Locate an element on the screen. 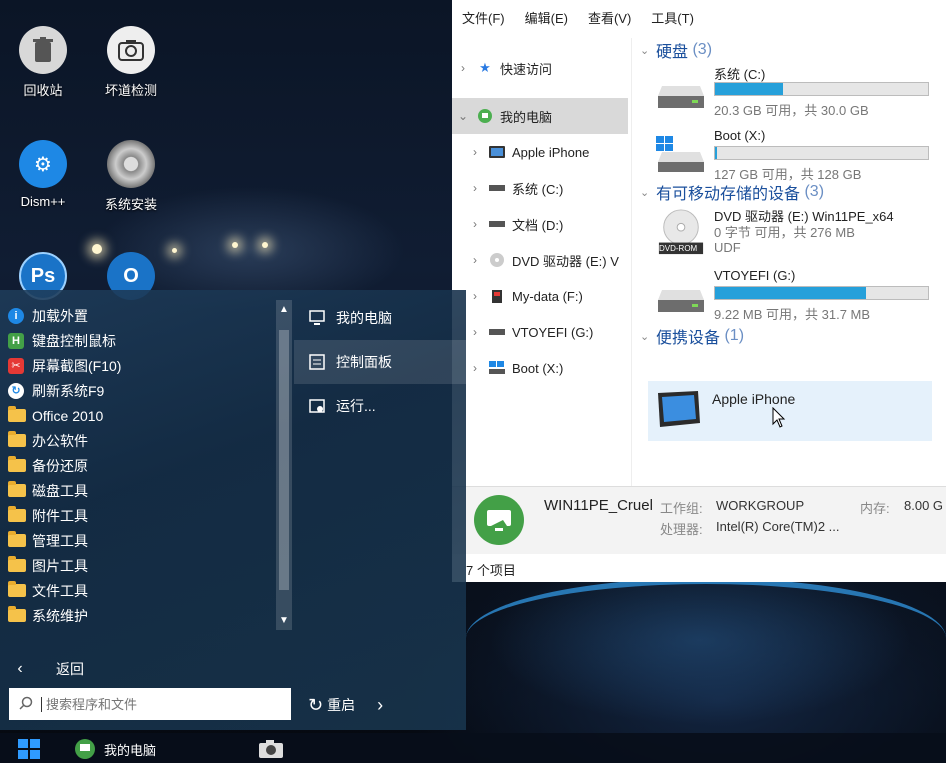 This screenshot has height=763, width=946. drive-free-space: 9.22 MB 可用，共 31.7 MB is located at coordinates (792, 314).